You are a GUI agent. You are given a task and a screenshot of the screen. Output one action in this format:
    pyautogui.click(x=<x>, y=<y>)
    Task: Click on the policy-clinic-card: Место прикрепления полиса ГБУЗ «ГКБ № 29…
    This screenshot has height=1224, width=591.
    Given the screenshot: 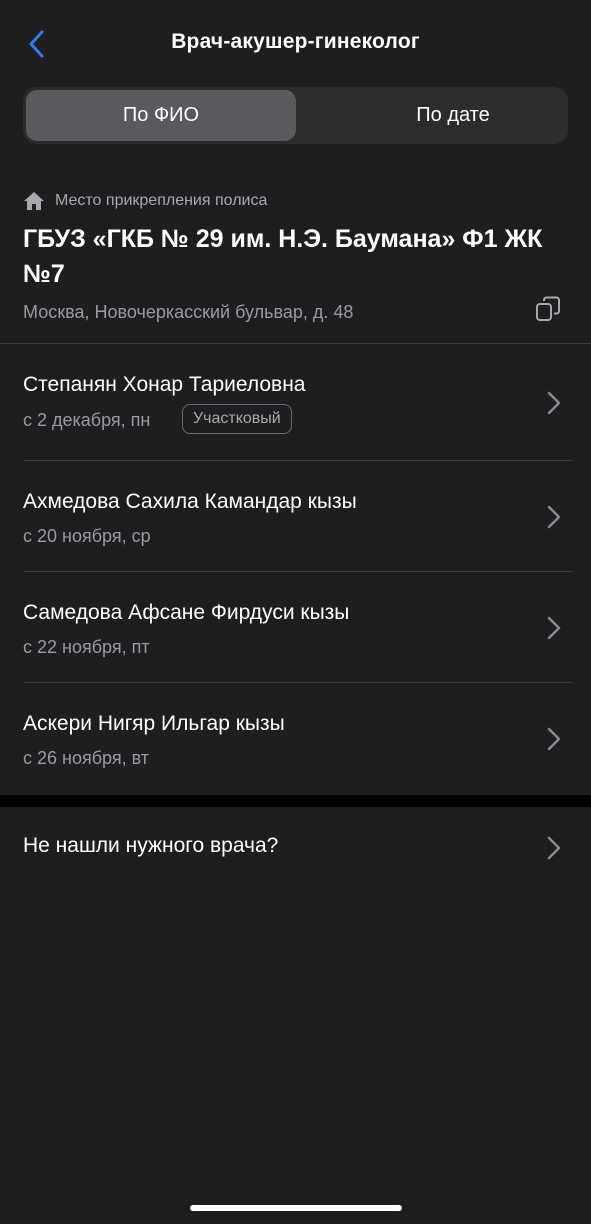 What is the action you would take?
    pyautogui.click(x=295, y=255)
    